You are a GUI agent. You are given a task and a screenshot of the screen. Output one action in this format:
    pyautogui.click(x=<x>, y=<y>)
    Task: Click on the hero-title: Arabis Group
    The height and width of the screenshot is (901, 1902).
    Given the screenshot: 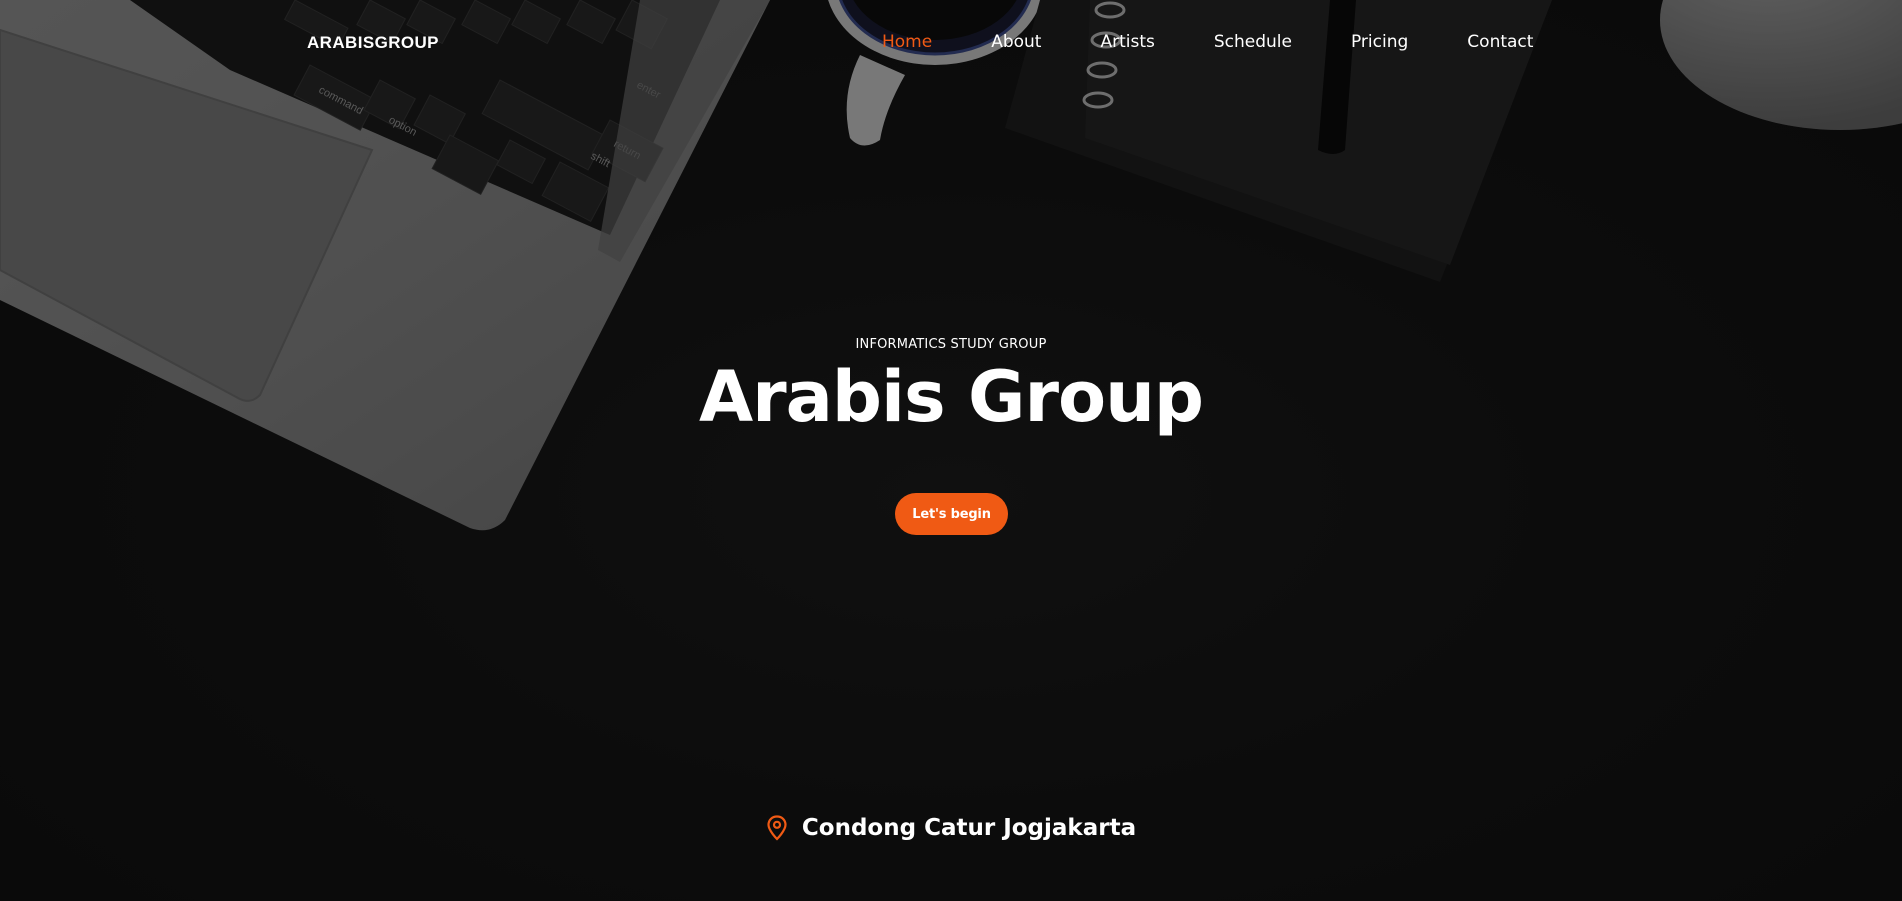 What is the action you would take?
    pyautogui.click(x=951, y=397)
    